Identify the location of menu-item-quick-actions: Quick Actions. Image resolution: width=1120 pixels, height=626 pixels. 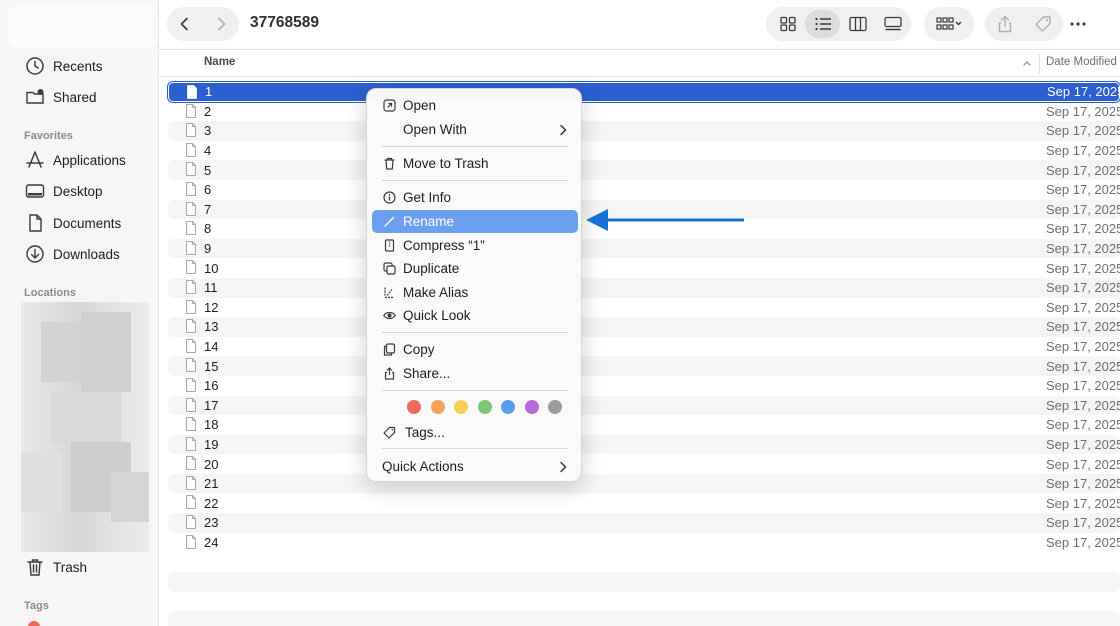
(475, 466).